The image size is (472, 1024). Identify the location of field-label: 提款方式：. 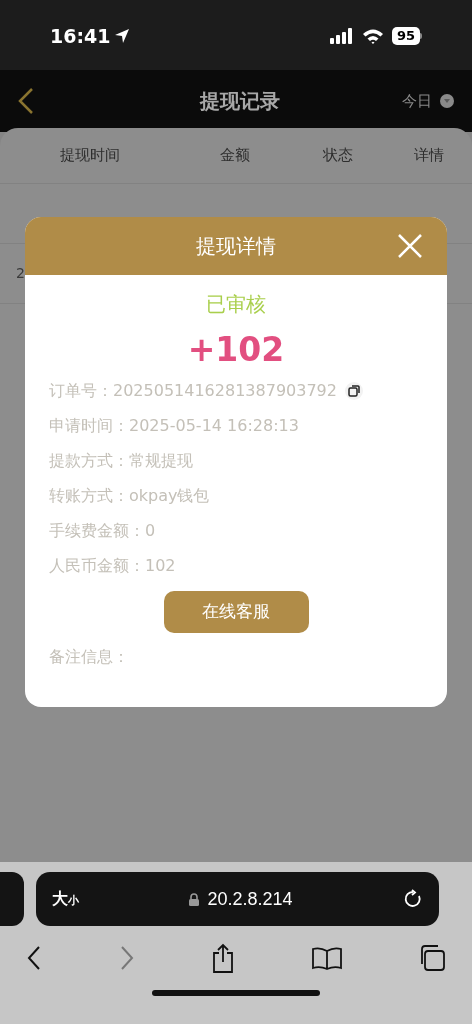
(89, 461).